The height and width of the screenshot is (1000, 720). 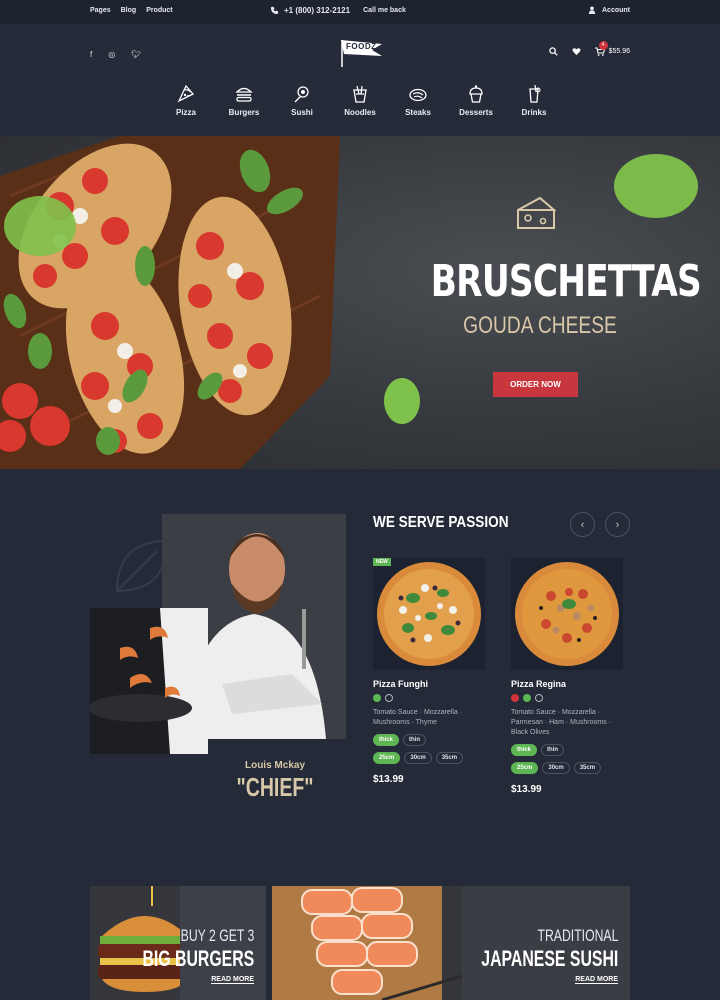 What do you see at coordinates (149, 681) in the screenshot?
I see `cooking-photo` at bounding box center [149, 681].